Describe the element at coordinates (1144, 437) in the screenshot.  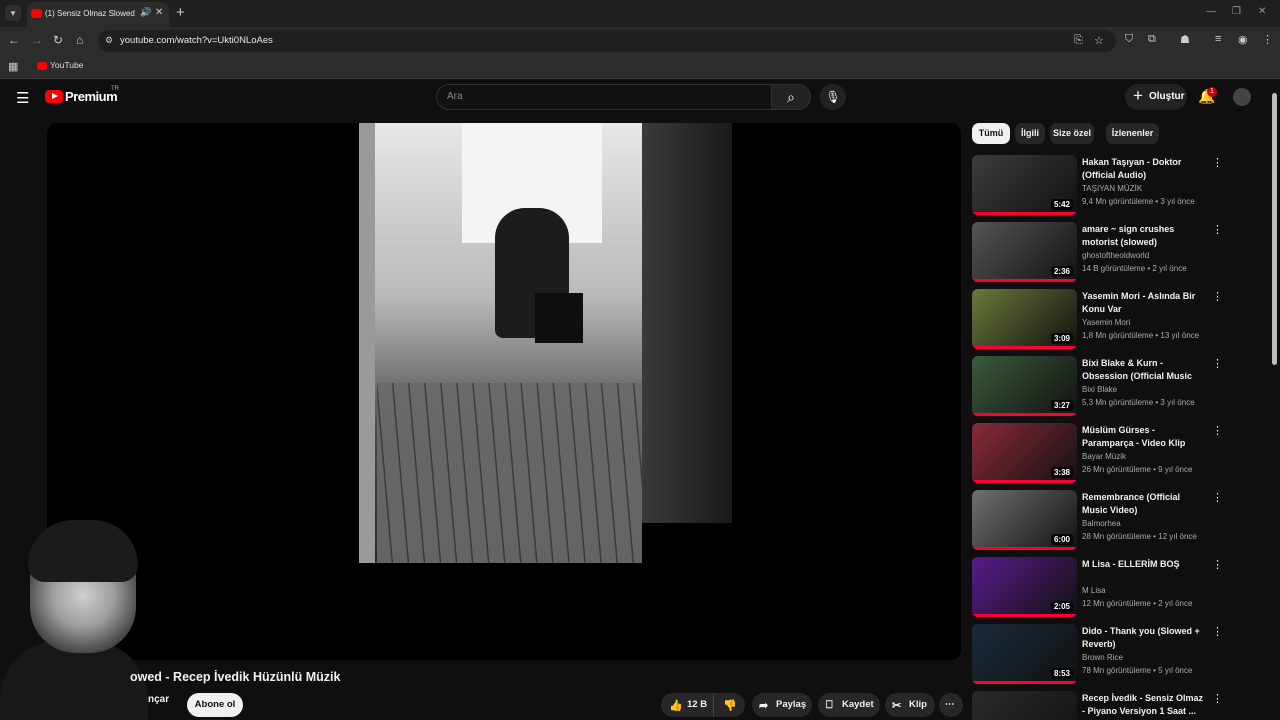
I see `recommendation-title: Müslüm Gürses - Paramparça - Video Klip` at that location.